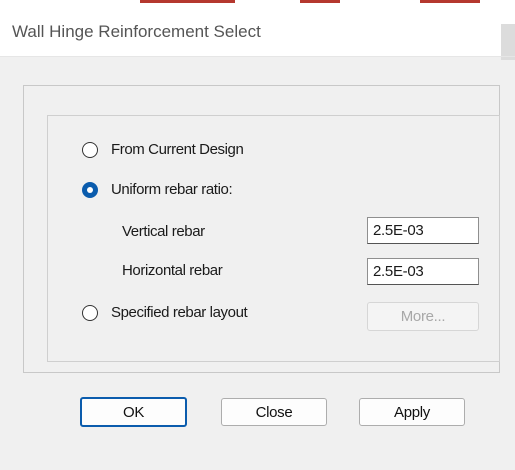 This screenshot has width=515, height=470. What do you see at coordinates (179, 312) in the screenshot?
I see `specified-rebar-layout-label: Specified rebar layout` at bounding box center [179, 312].